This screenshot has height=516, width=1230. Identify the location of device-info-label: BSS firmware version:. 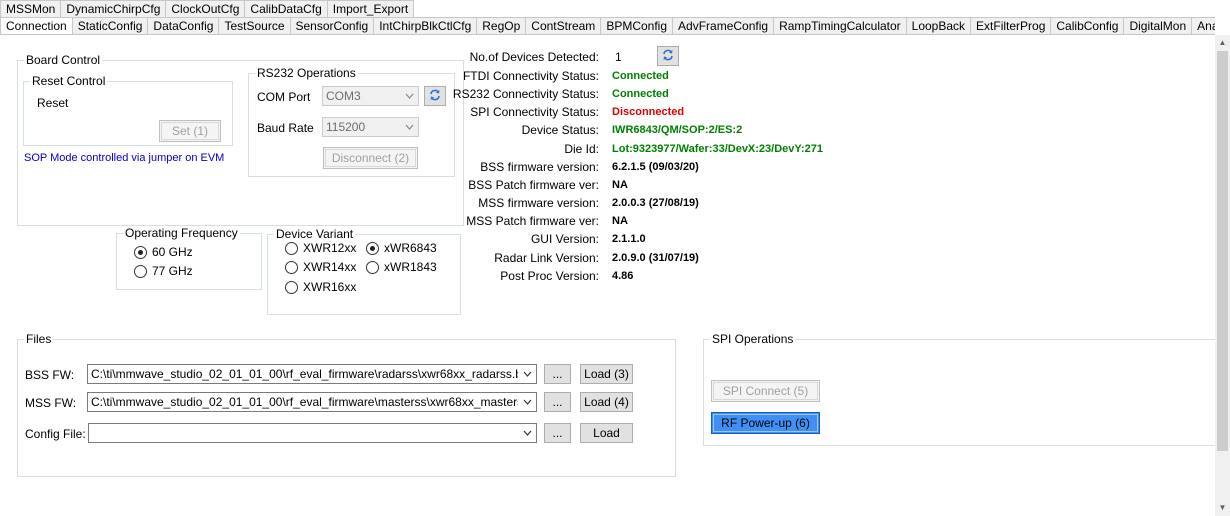
(539, 167).